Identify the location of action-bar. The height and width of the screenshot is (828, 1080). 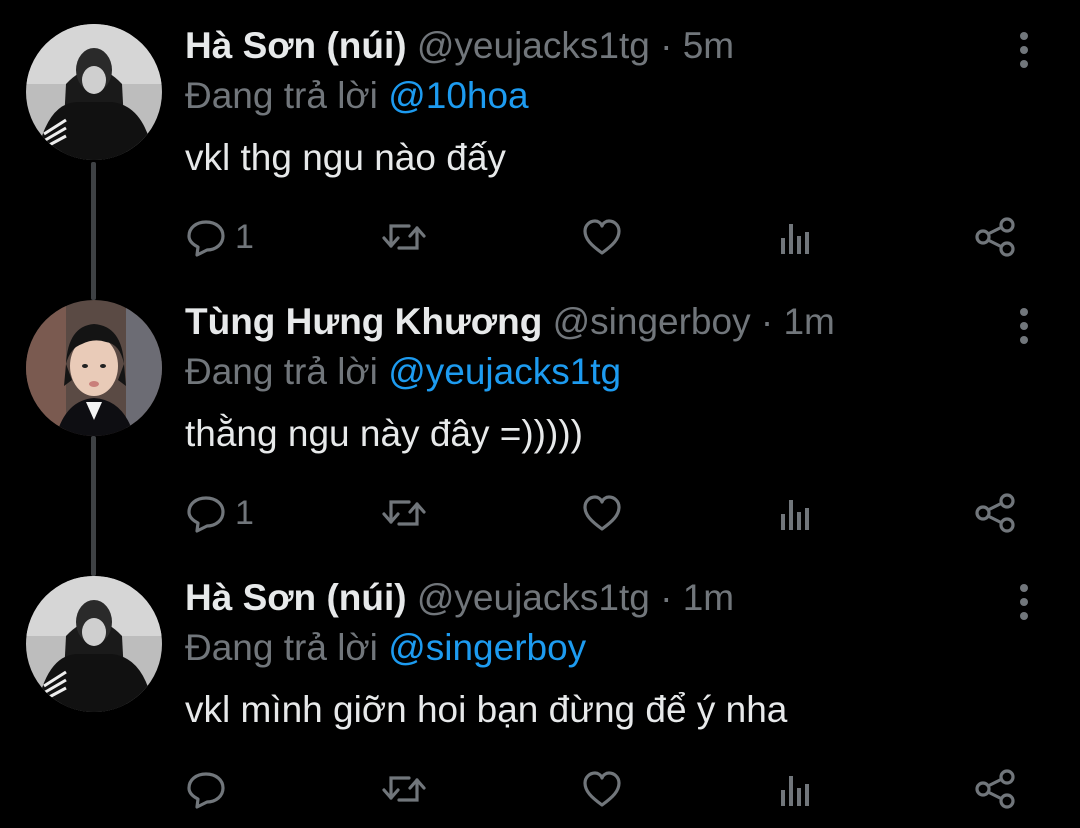
(615, 789).